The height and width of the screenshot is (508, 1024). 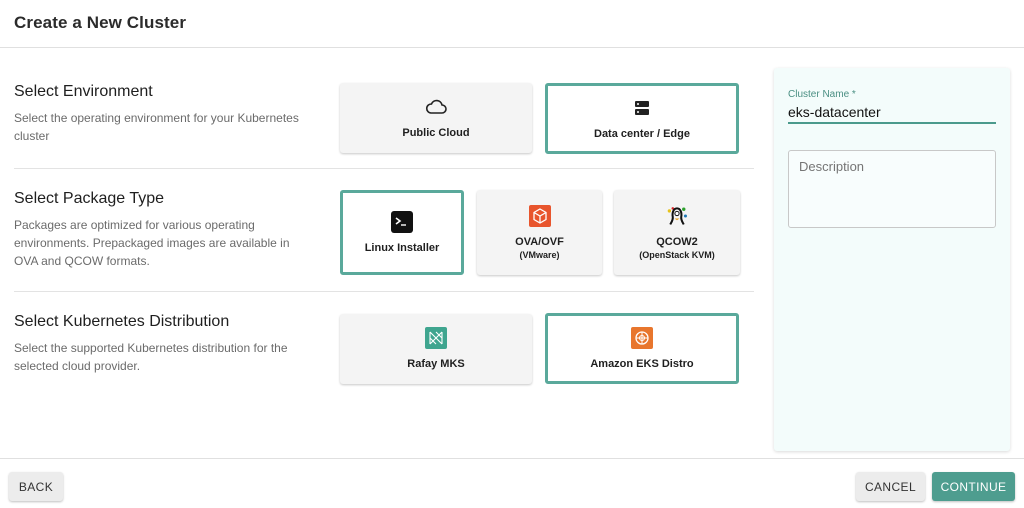 What do you see at coordinates (539, 232) in the screenshot?
I see `package-option-ova-ovf: OVA/OVF (VMware)` at bounding box center [539, 232].